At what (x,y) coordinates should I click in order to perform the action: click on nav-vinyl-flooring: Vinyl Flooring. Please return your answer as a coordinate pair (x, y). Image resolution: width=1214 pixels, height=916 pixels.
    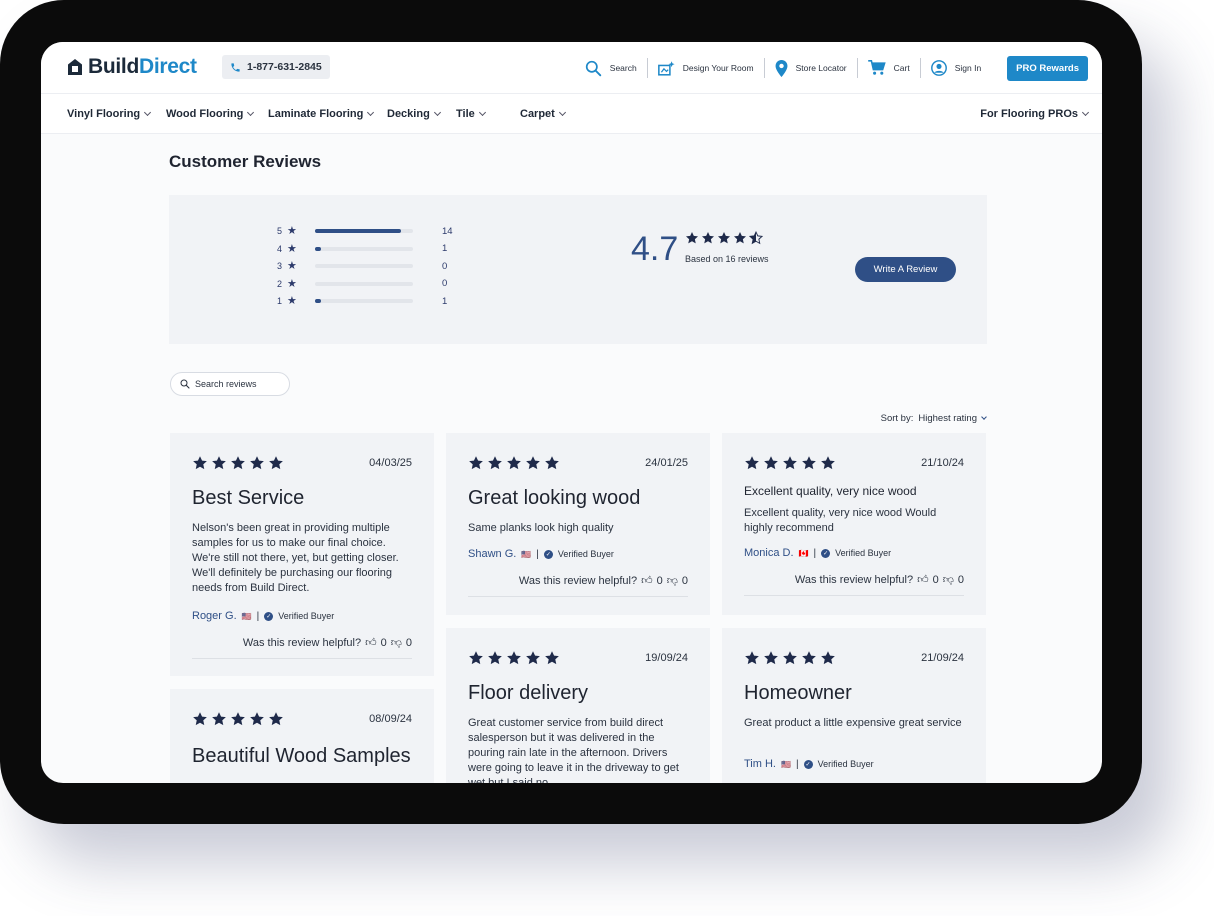
    Looking at the image, I should click on (109, 114).